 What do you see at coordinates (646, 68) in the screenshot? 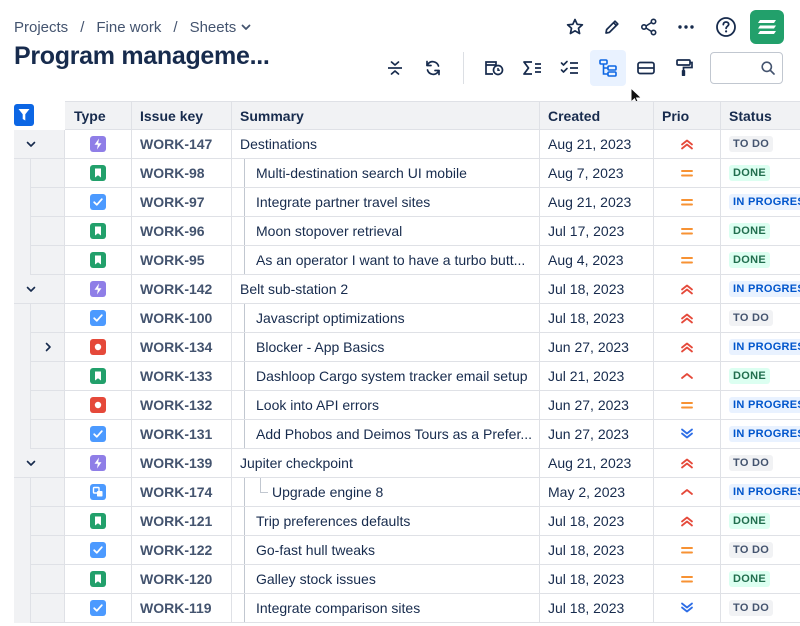
I see `row-height-icon` at bounding box center [646, 68].